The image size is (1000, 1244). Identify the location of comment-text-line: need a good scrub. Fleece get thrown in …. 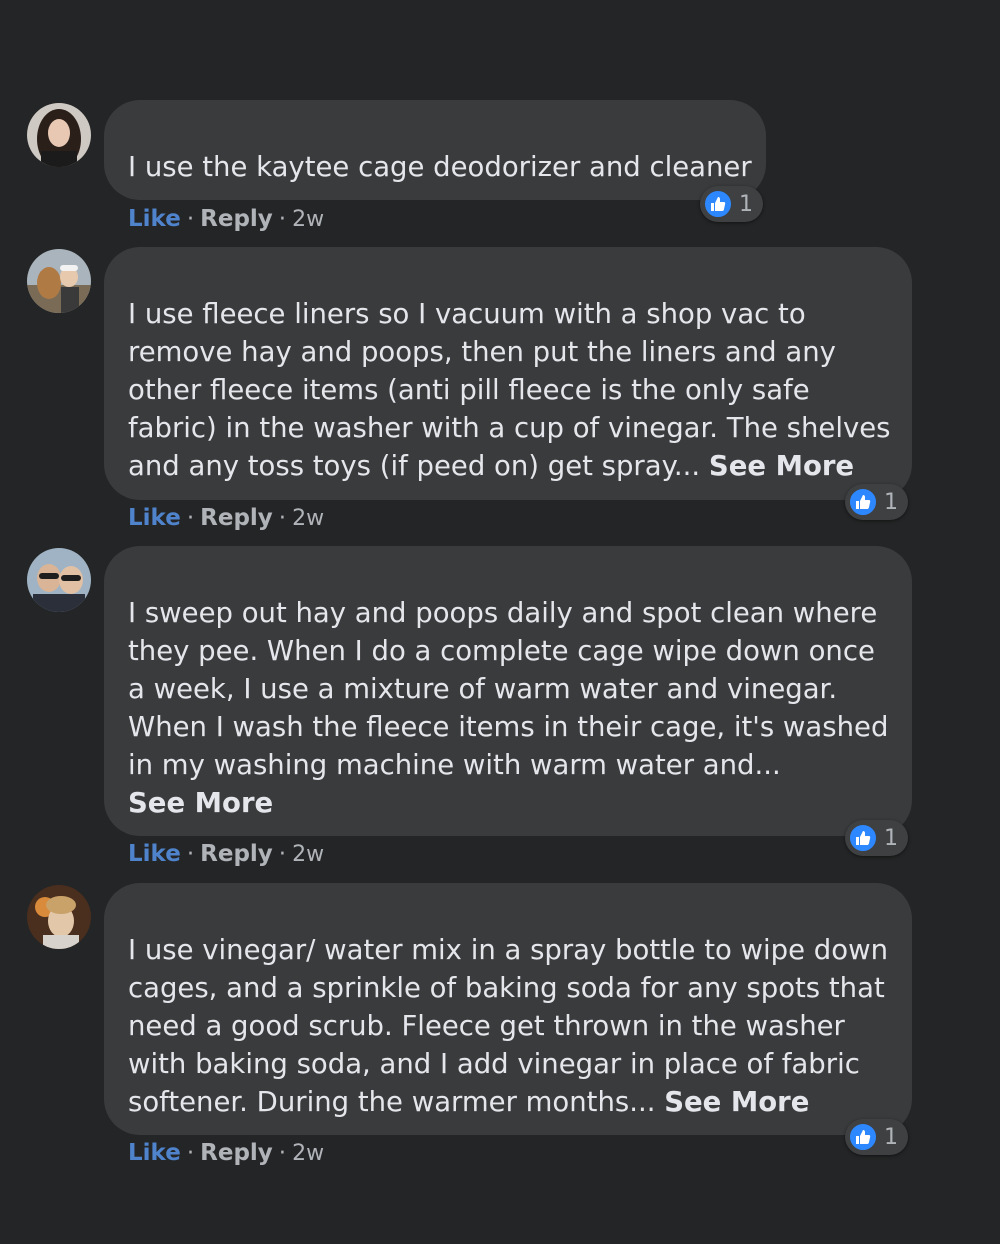
(486, 1026).